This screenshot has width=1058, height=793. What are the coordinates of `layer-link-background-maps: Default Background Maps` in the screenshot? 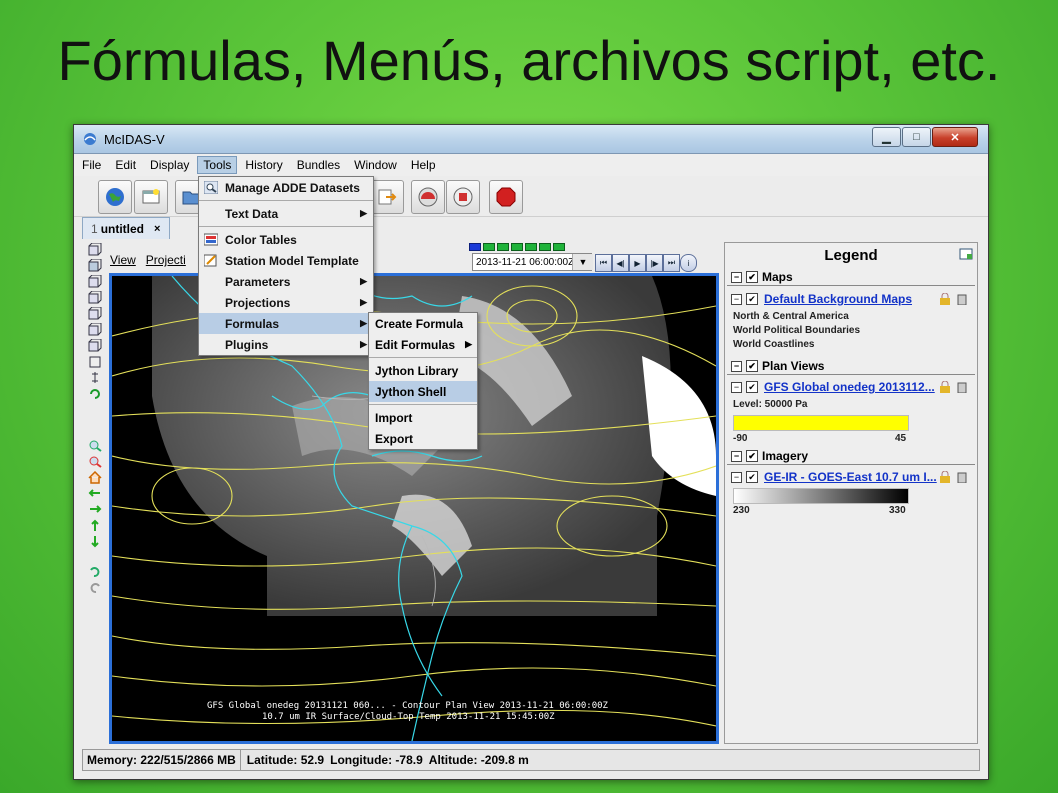 It's located at (838, 299).